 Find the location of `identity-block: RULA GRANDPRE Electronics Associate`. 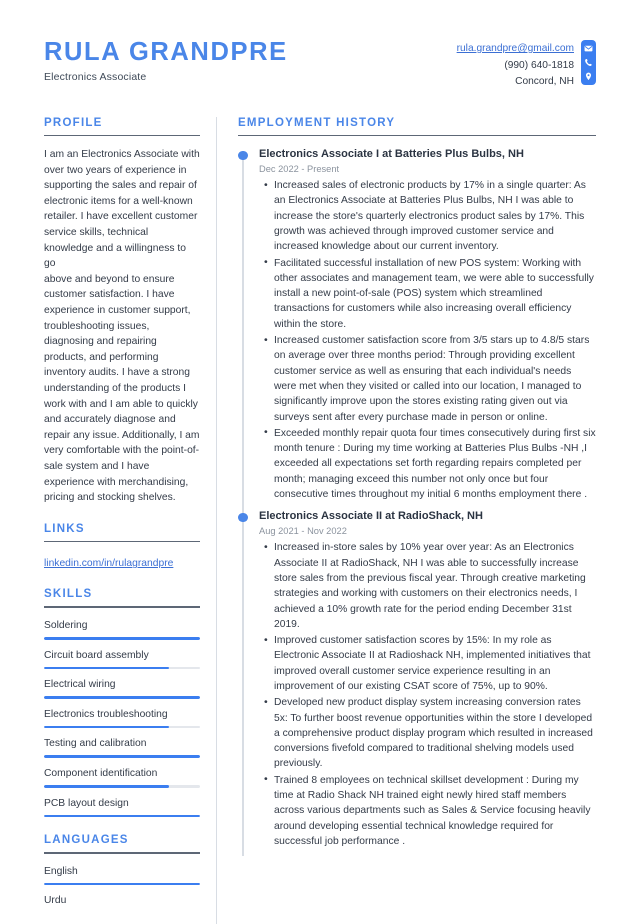

identity-block: RULA GRANDPRE Electronics Associate is located at coordinates (166, 58).